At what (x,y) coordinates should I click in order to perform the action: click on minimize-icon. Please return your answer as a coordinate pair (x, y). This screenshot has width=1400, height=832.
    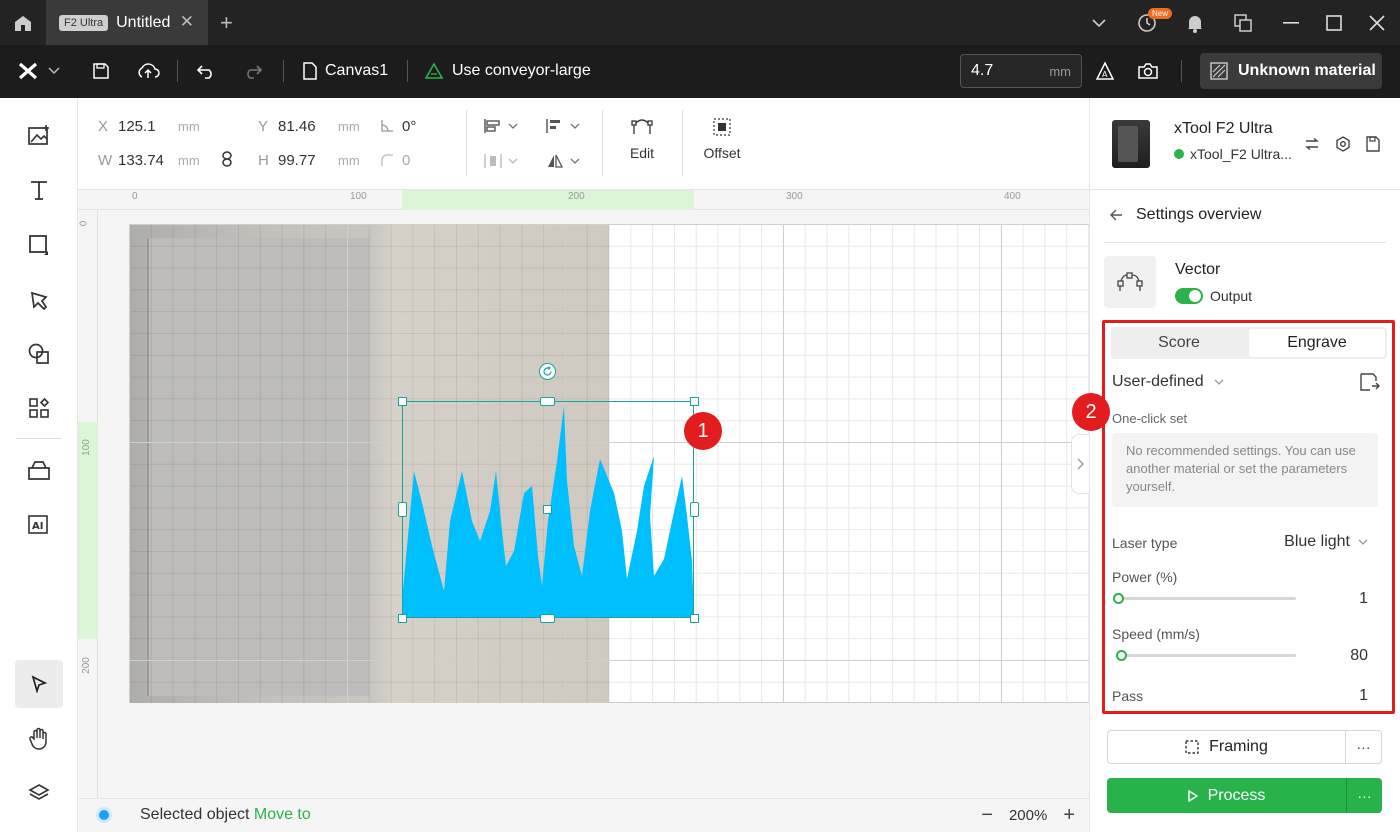
    Looking at the image, I should click on (1291, 23).